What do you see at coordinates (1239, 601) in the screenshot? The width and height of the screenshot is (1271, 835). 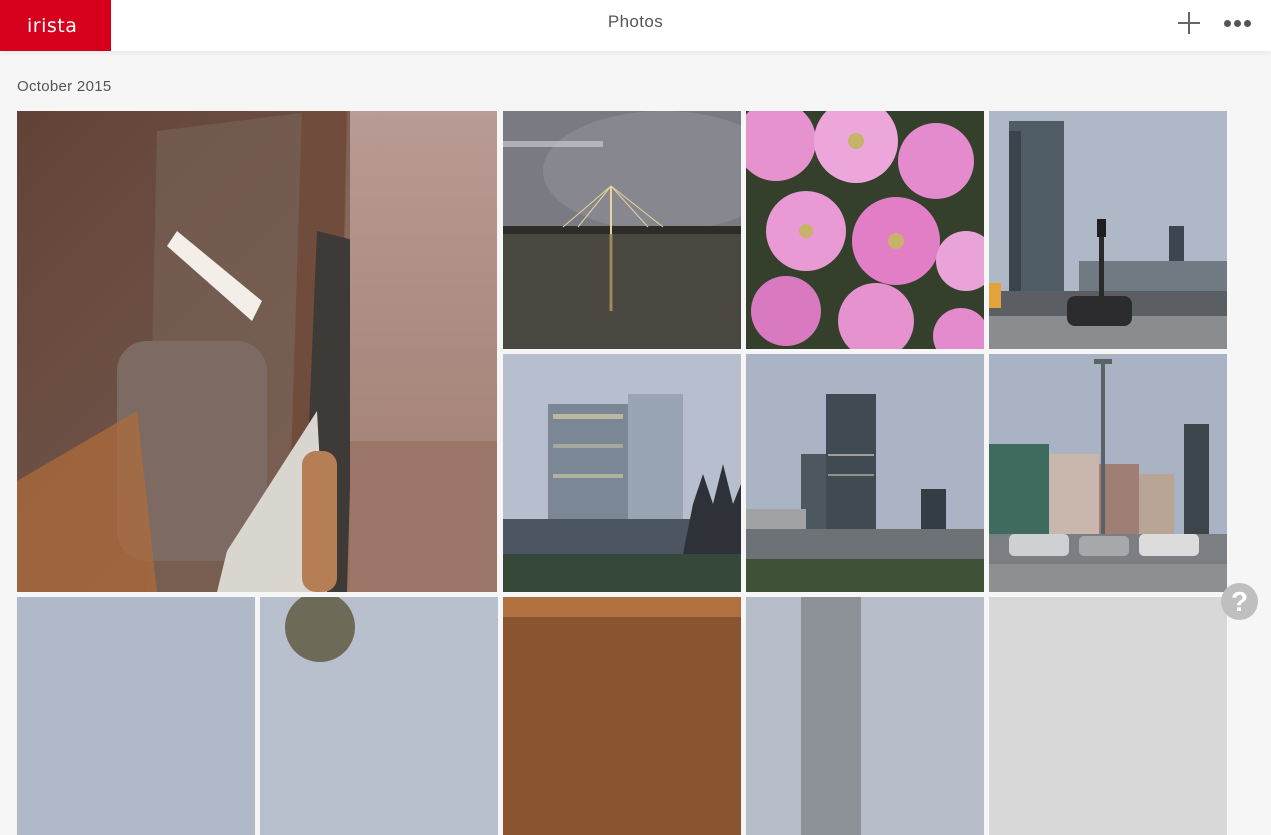 I see `help-button: ?` at bounding box center [1239, 601].